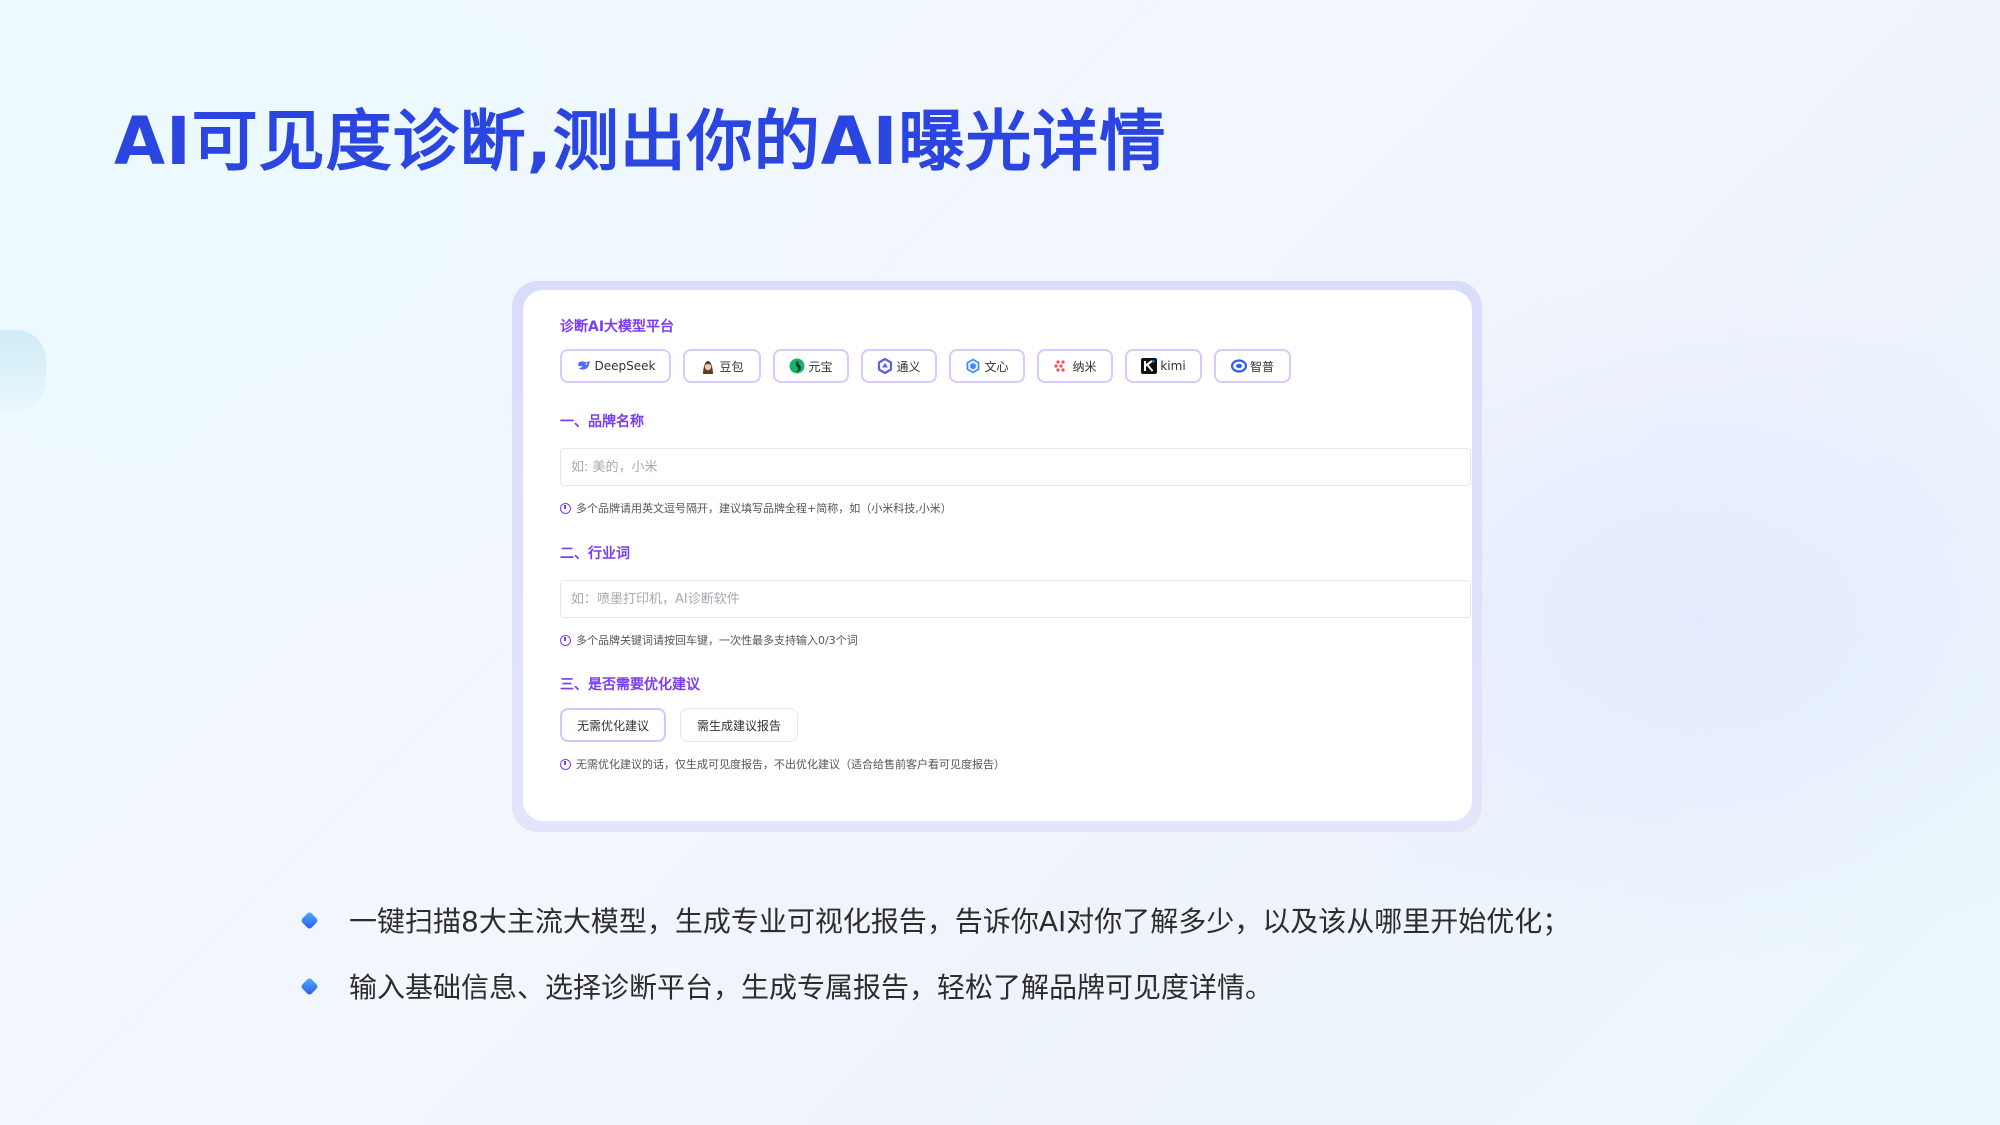 The width and height of the screenshot is (2000, 1125). Describe the element at coordinates (617, 327) in the screenshot. I see `platform-section-title: 诊断AI大模型平台` at that location.